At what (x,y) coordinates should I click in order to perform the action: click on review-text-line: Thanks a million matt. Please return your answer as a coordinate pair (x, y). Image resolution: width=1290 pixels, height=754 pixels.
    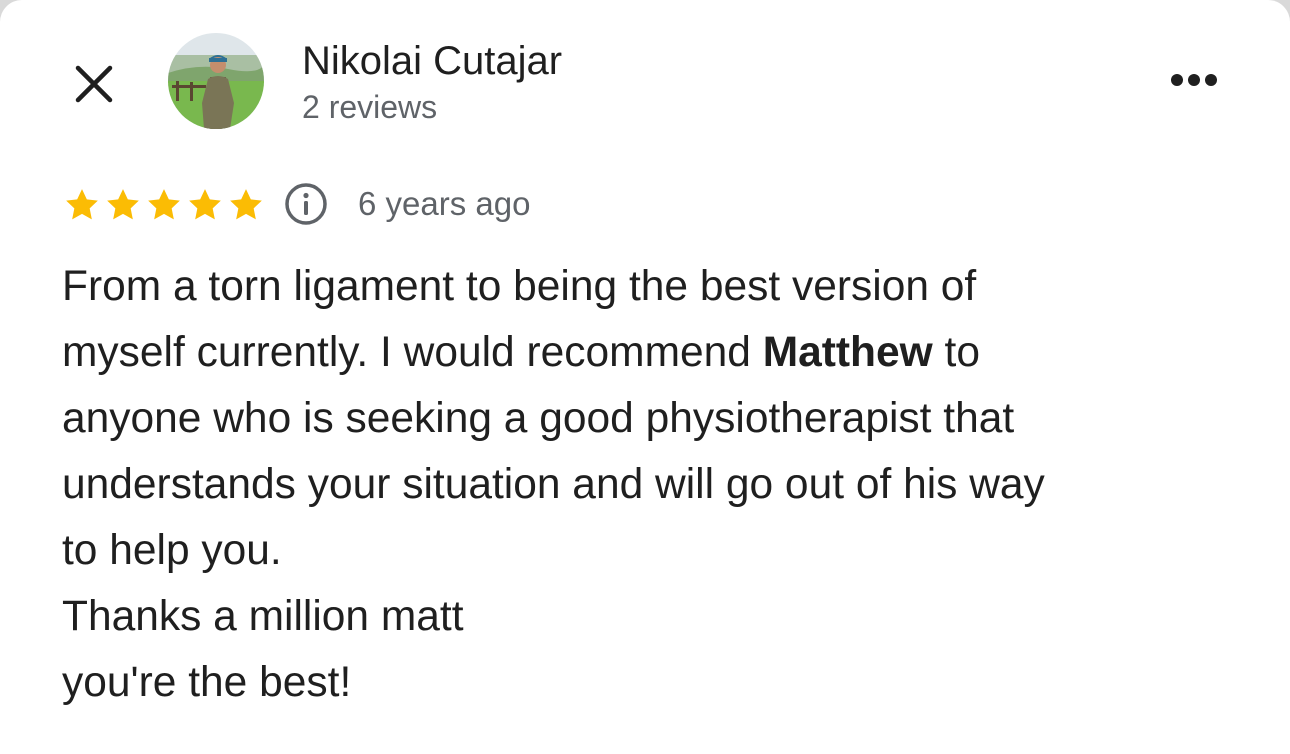
    Looking at the image, I should click on (263, 616).